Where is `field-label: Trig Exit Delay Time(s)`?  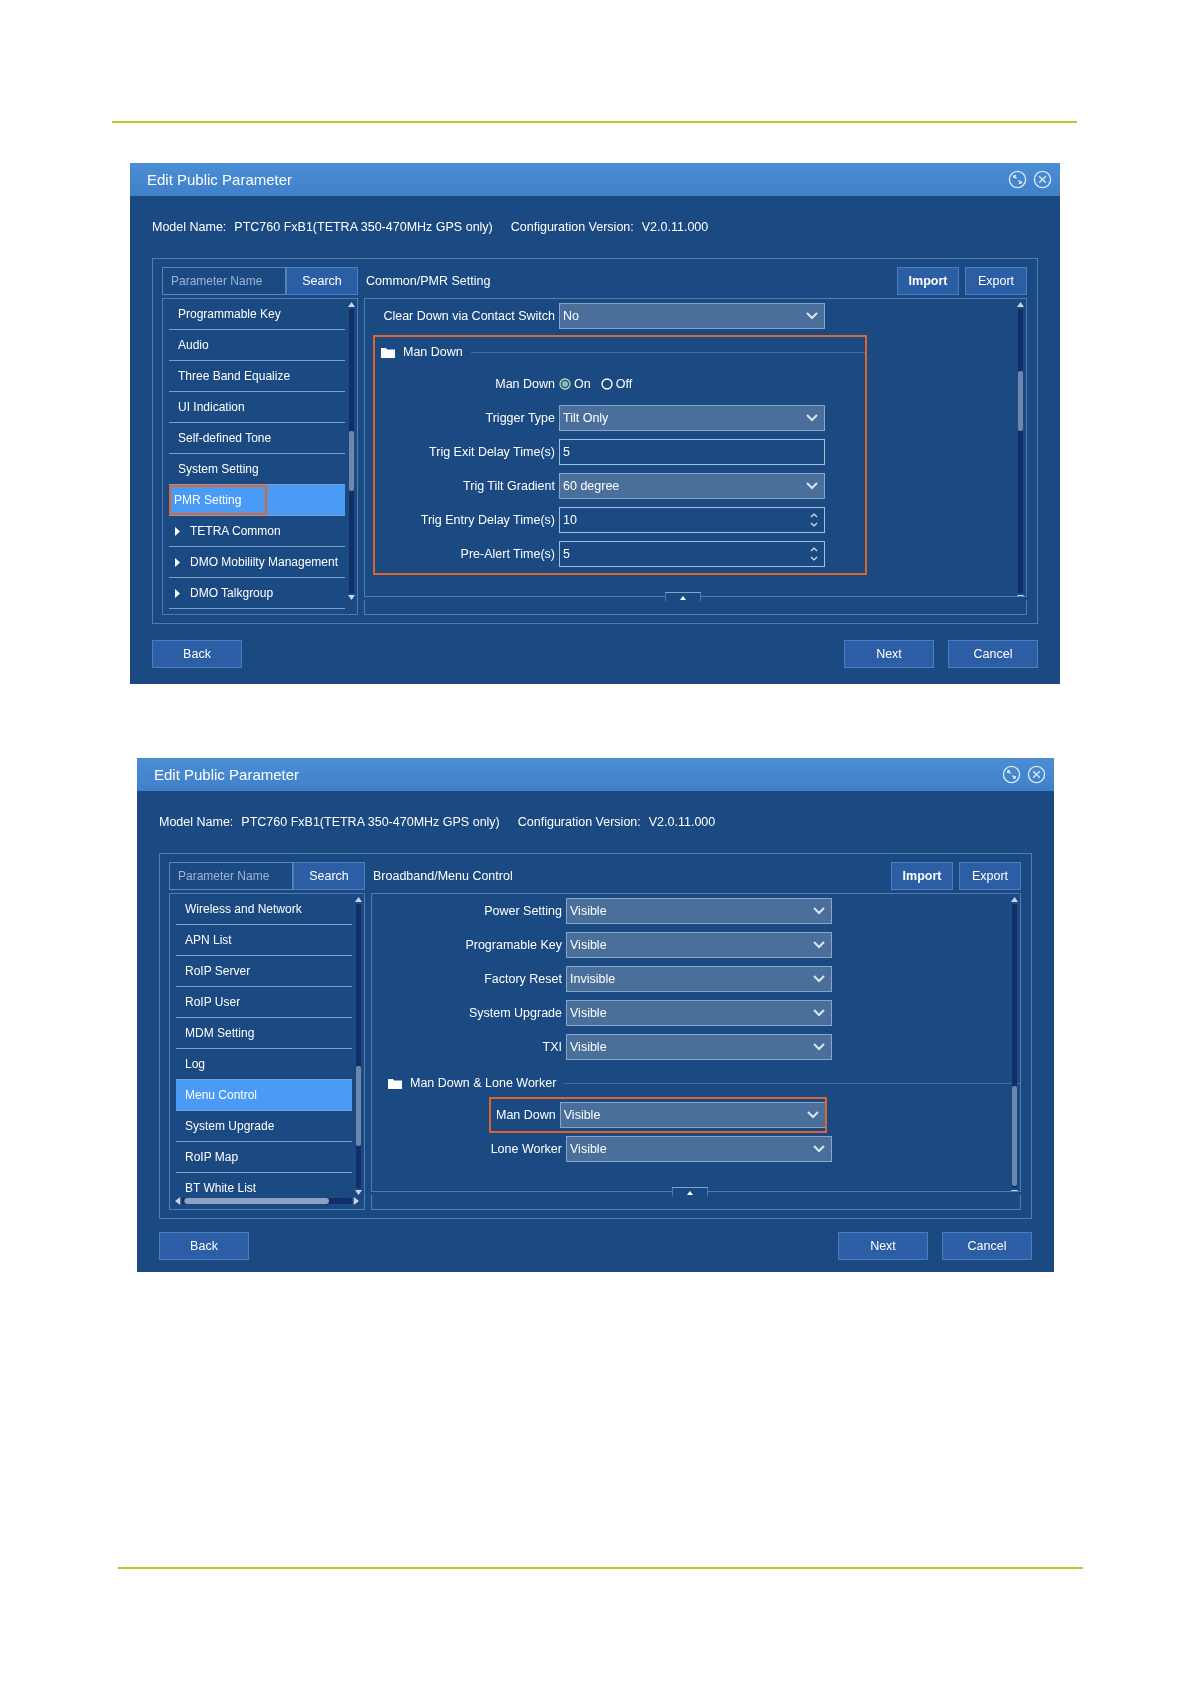 field-label: Trig Exit Delay Time(s) is located at coordinates (491, 452).